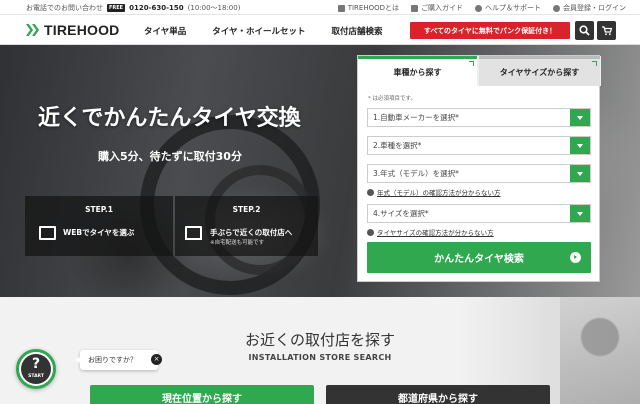  I want to click on cart-icon, so click(607, 31).